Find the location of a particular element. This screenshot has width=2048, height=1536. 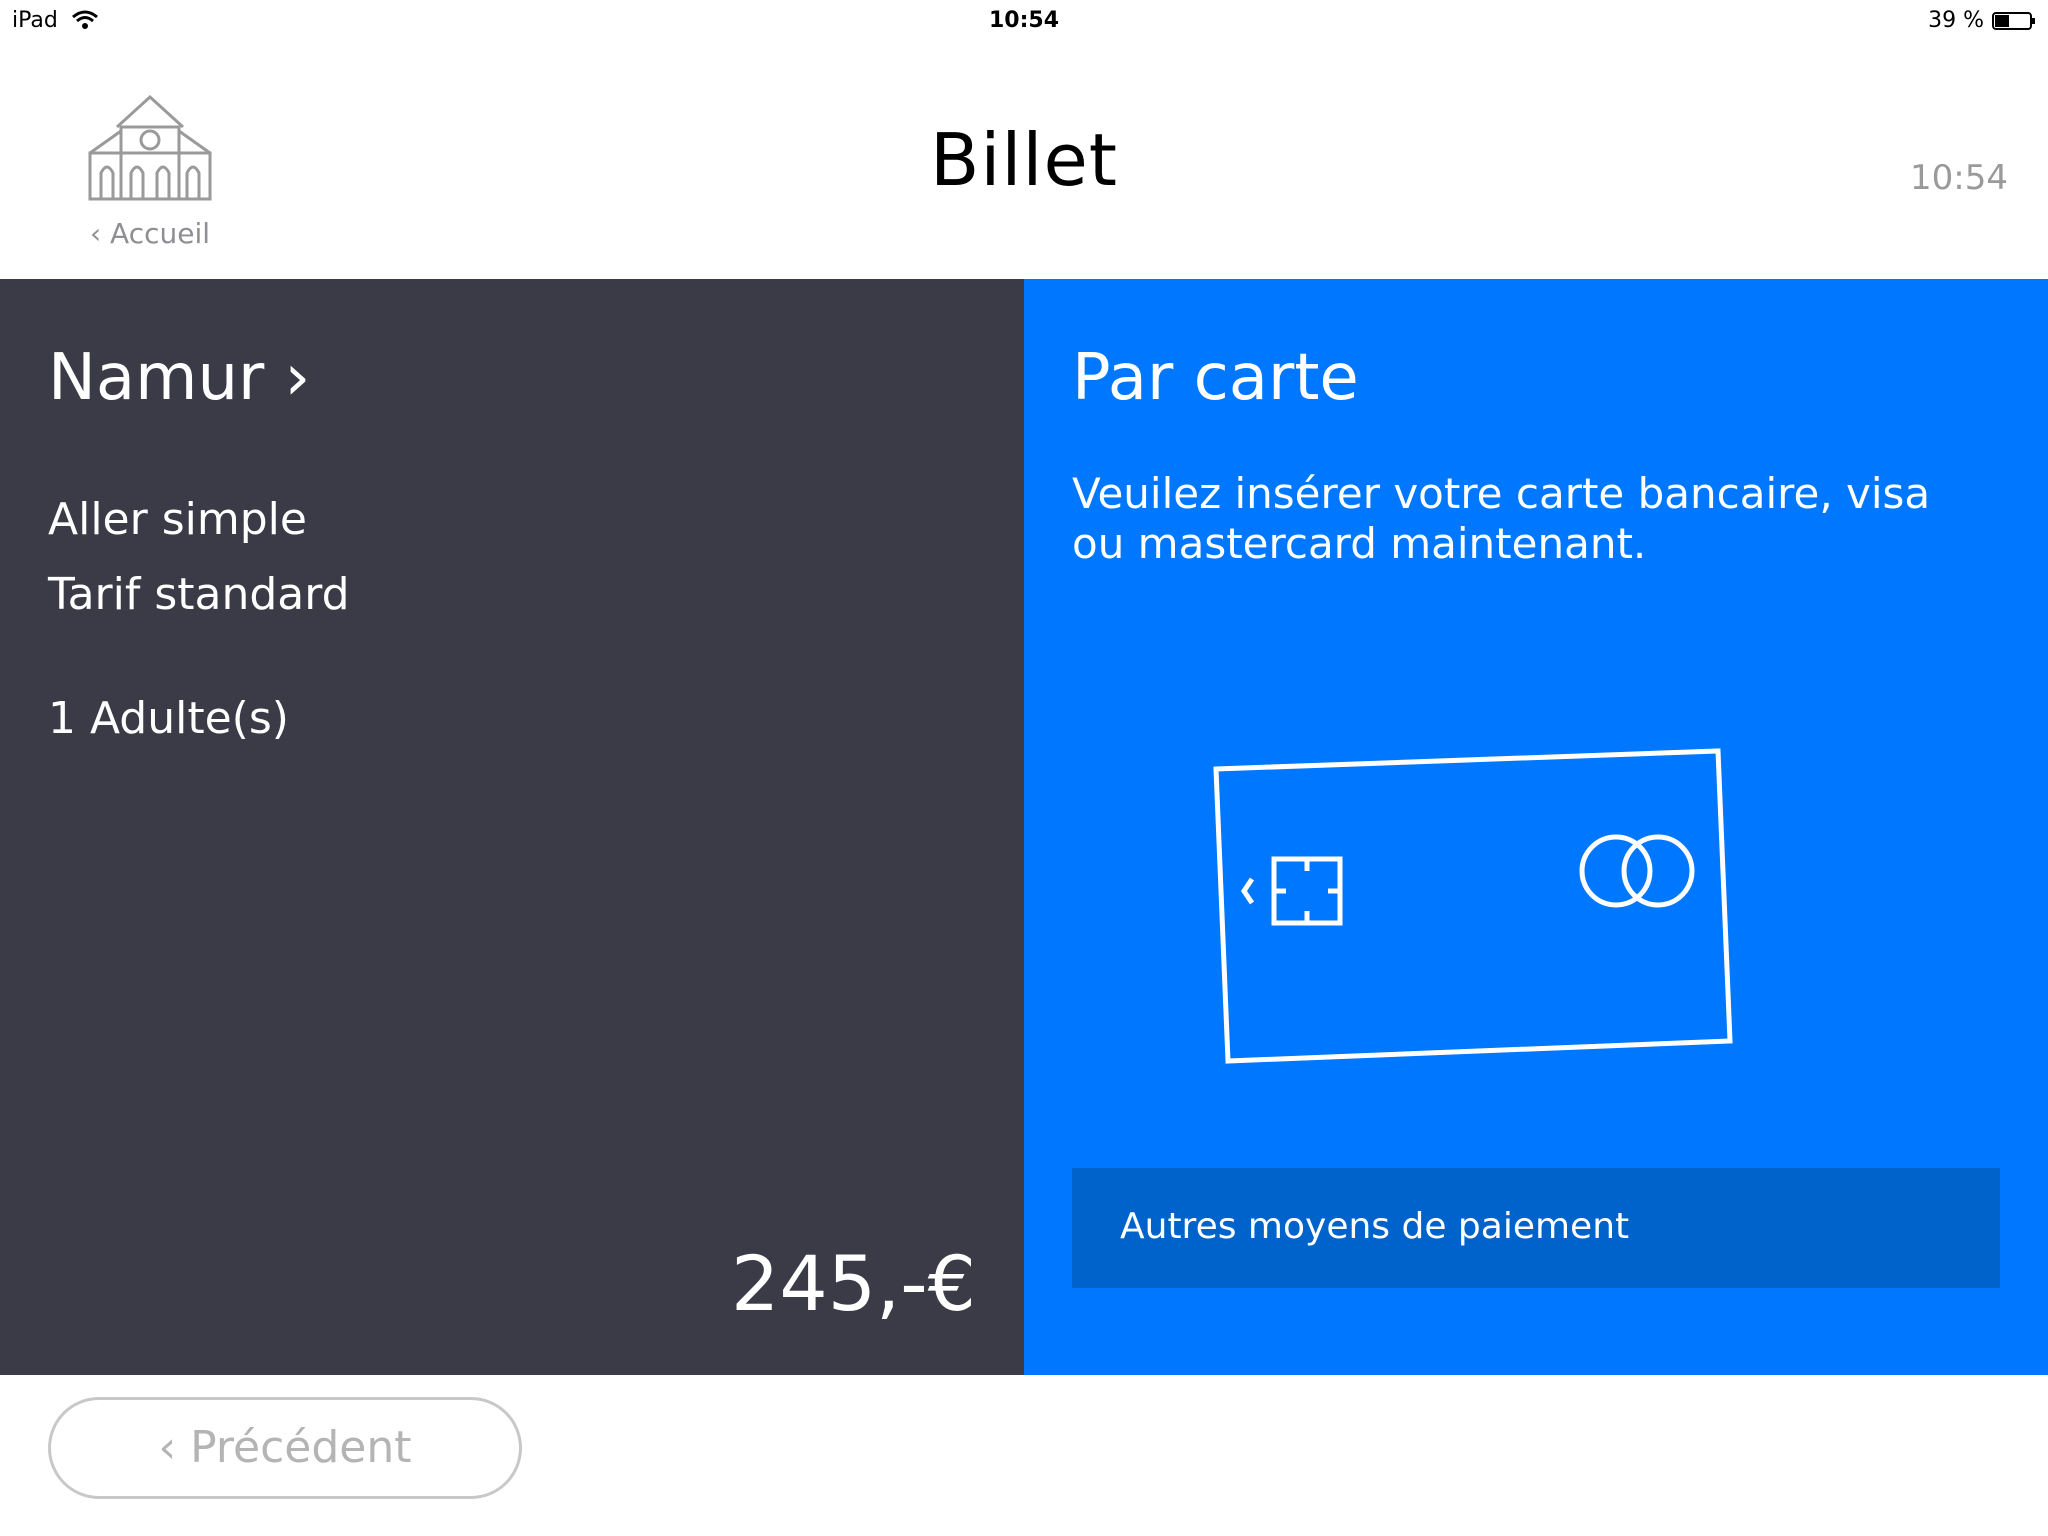

other-payment-methods-button: Autres moyens de paiement is located at coordinates (1536, 1228).